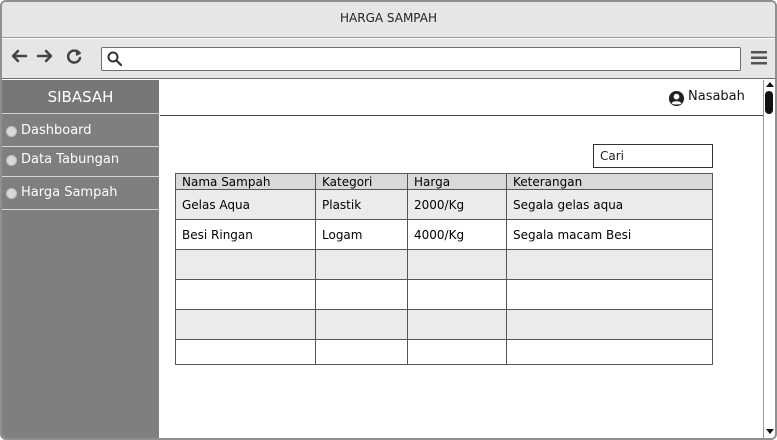  What do you see at coordinates (80, 97) in the screenshot?
I see `brand-title: SIBASAH` at bounding box center [80, 97].